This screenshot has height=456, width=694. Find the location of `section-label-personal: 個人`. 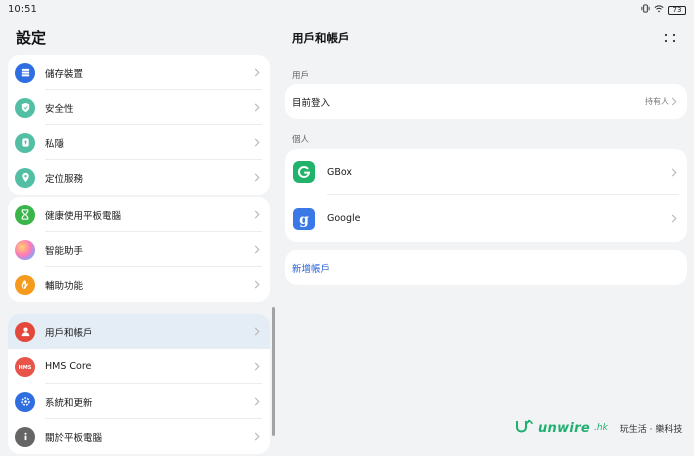

section-label-personal: 個人 is located at coordinates (301, 140).